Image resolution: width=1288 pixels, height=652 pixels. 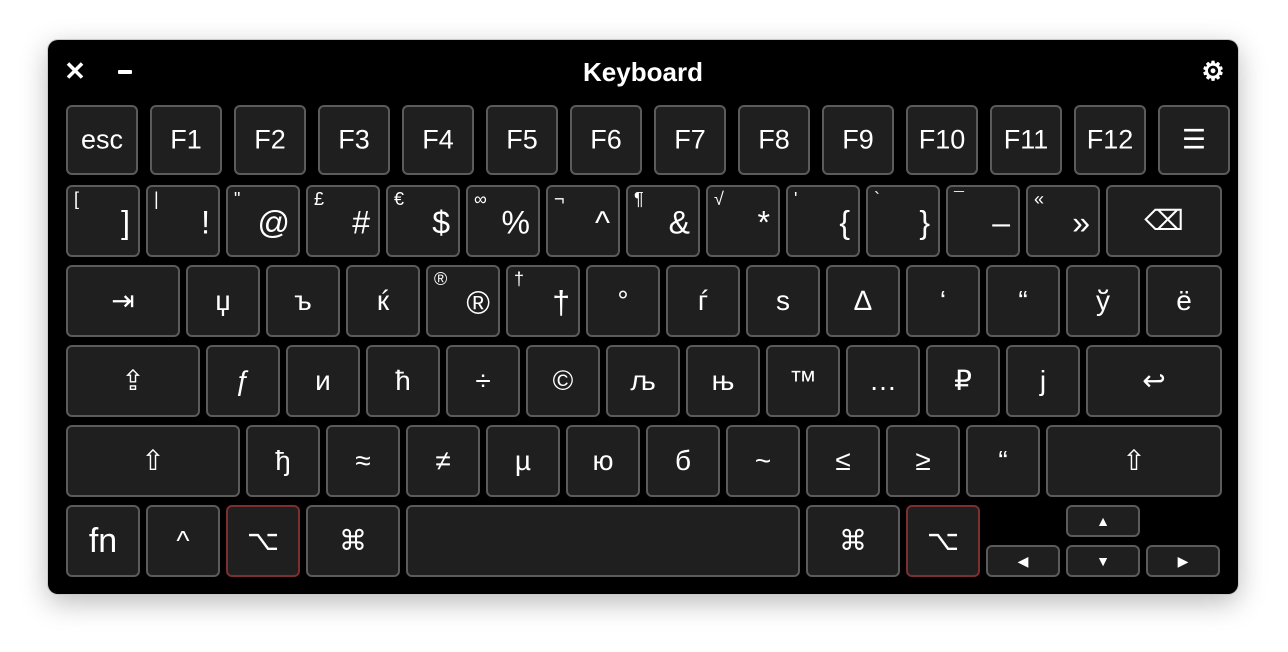 I want to click on key-b: ю, so click(x=603, y=461).